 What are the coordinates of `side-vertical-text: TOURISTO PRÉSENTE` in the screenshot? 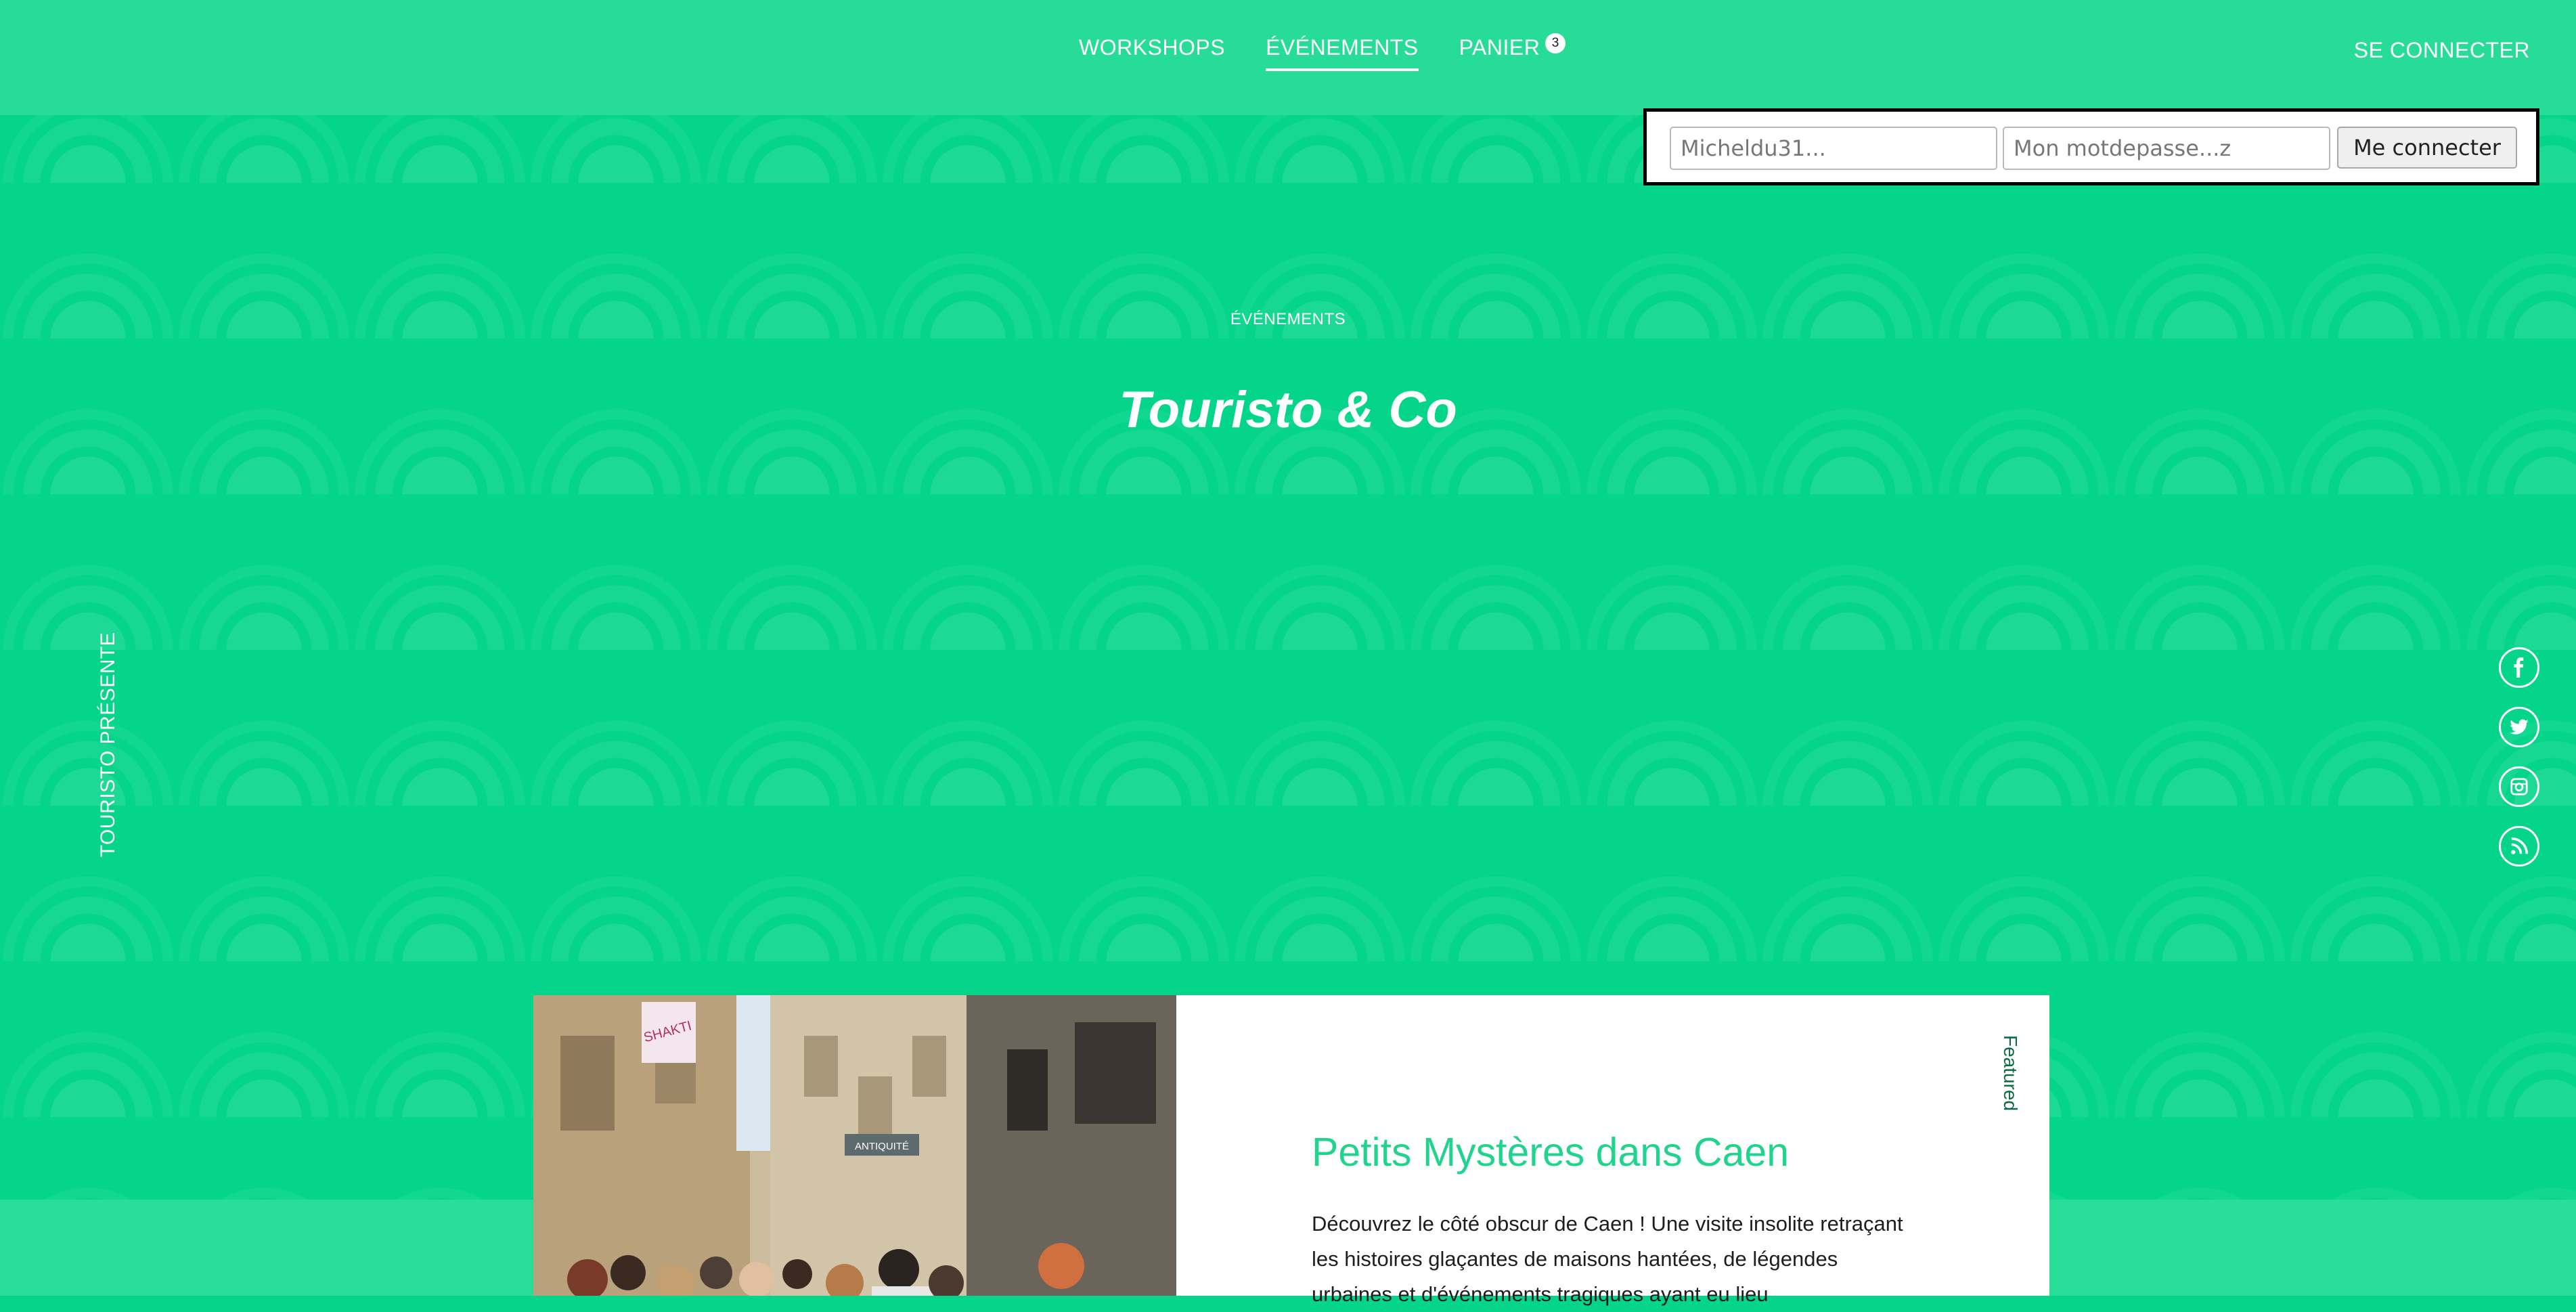 It's located at (108, 745).